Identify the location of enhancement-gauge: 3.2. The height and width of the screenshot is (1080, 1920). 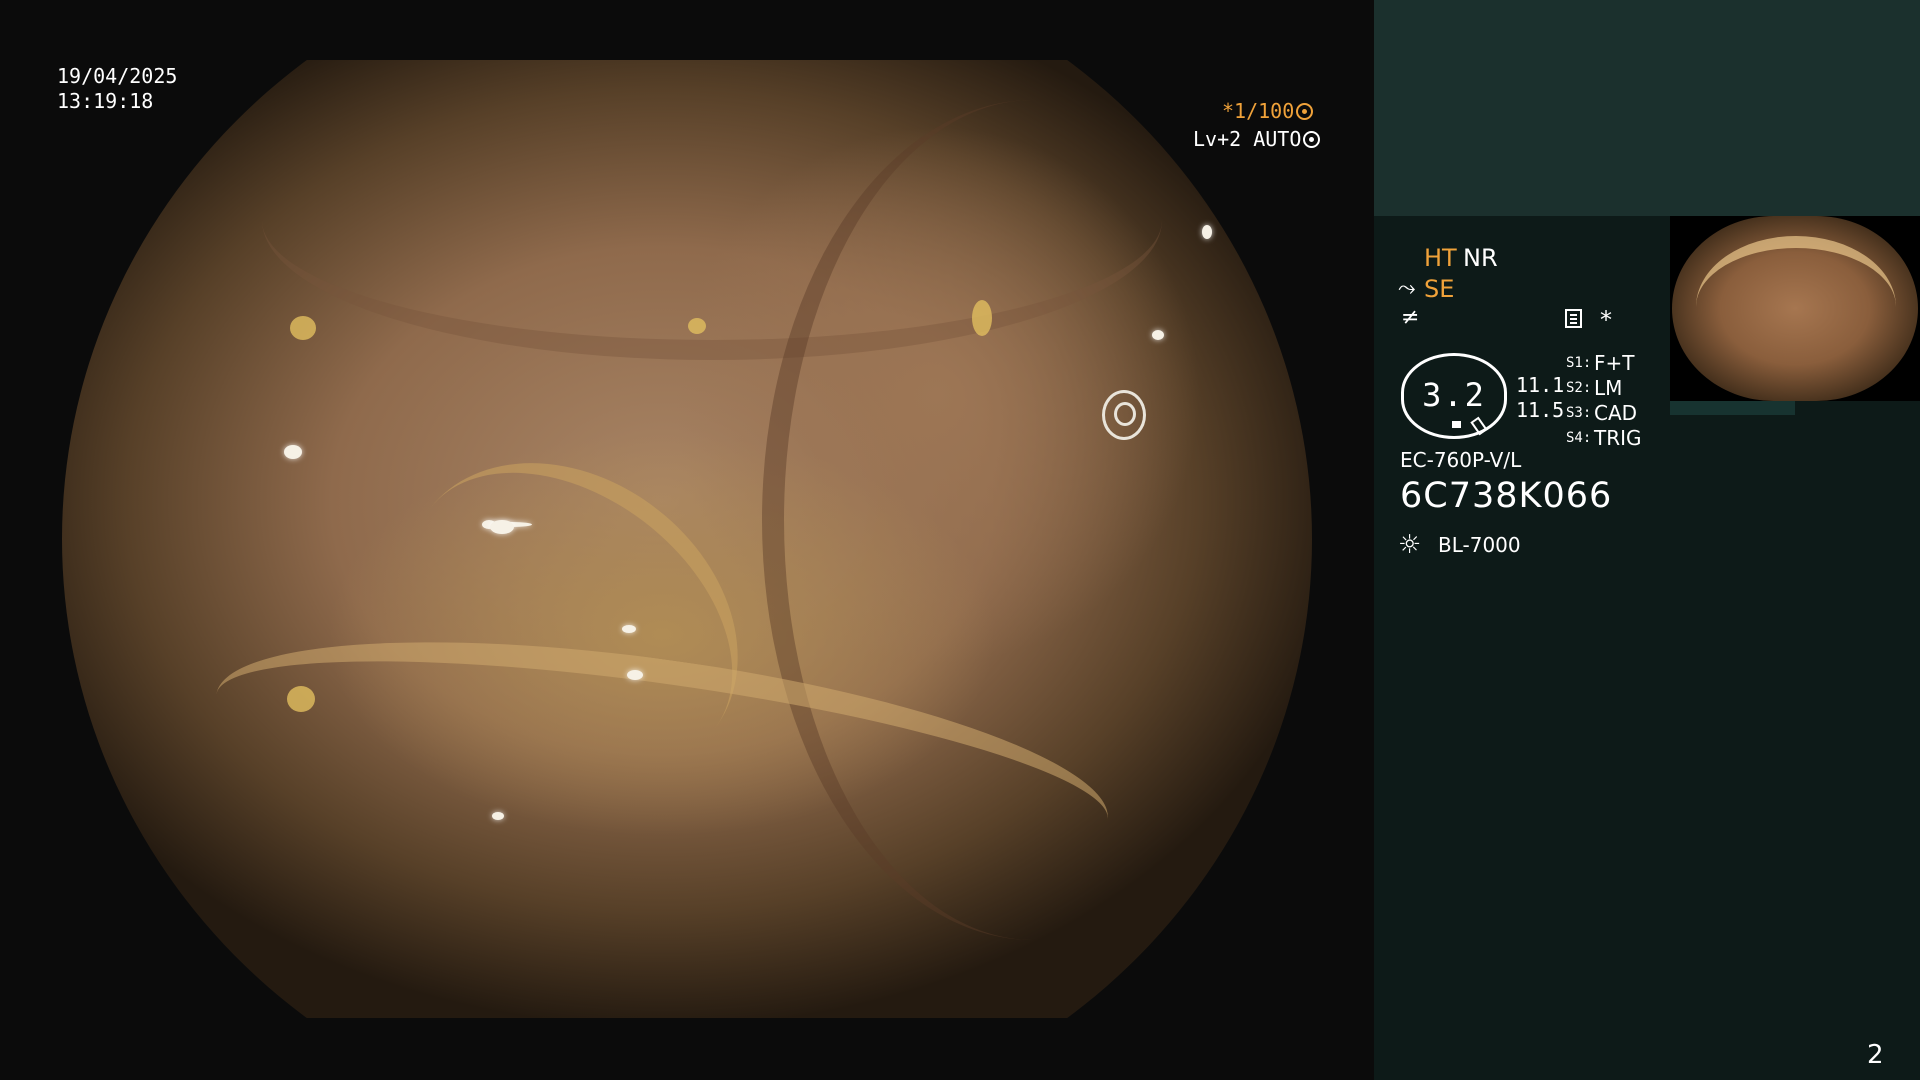
(1454, 396).